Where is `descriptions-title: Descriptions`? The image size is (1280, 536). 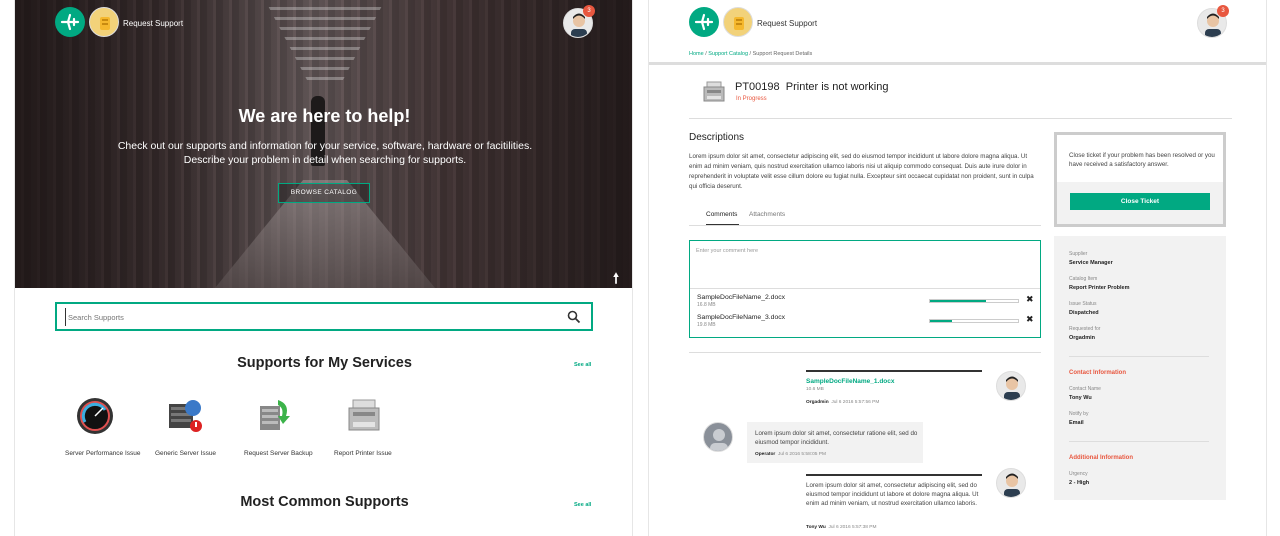 descriptions-title: Descriptions is located at coordinates (717, 137).